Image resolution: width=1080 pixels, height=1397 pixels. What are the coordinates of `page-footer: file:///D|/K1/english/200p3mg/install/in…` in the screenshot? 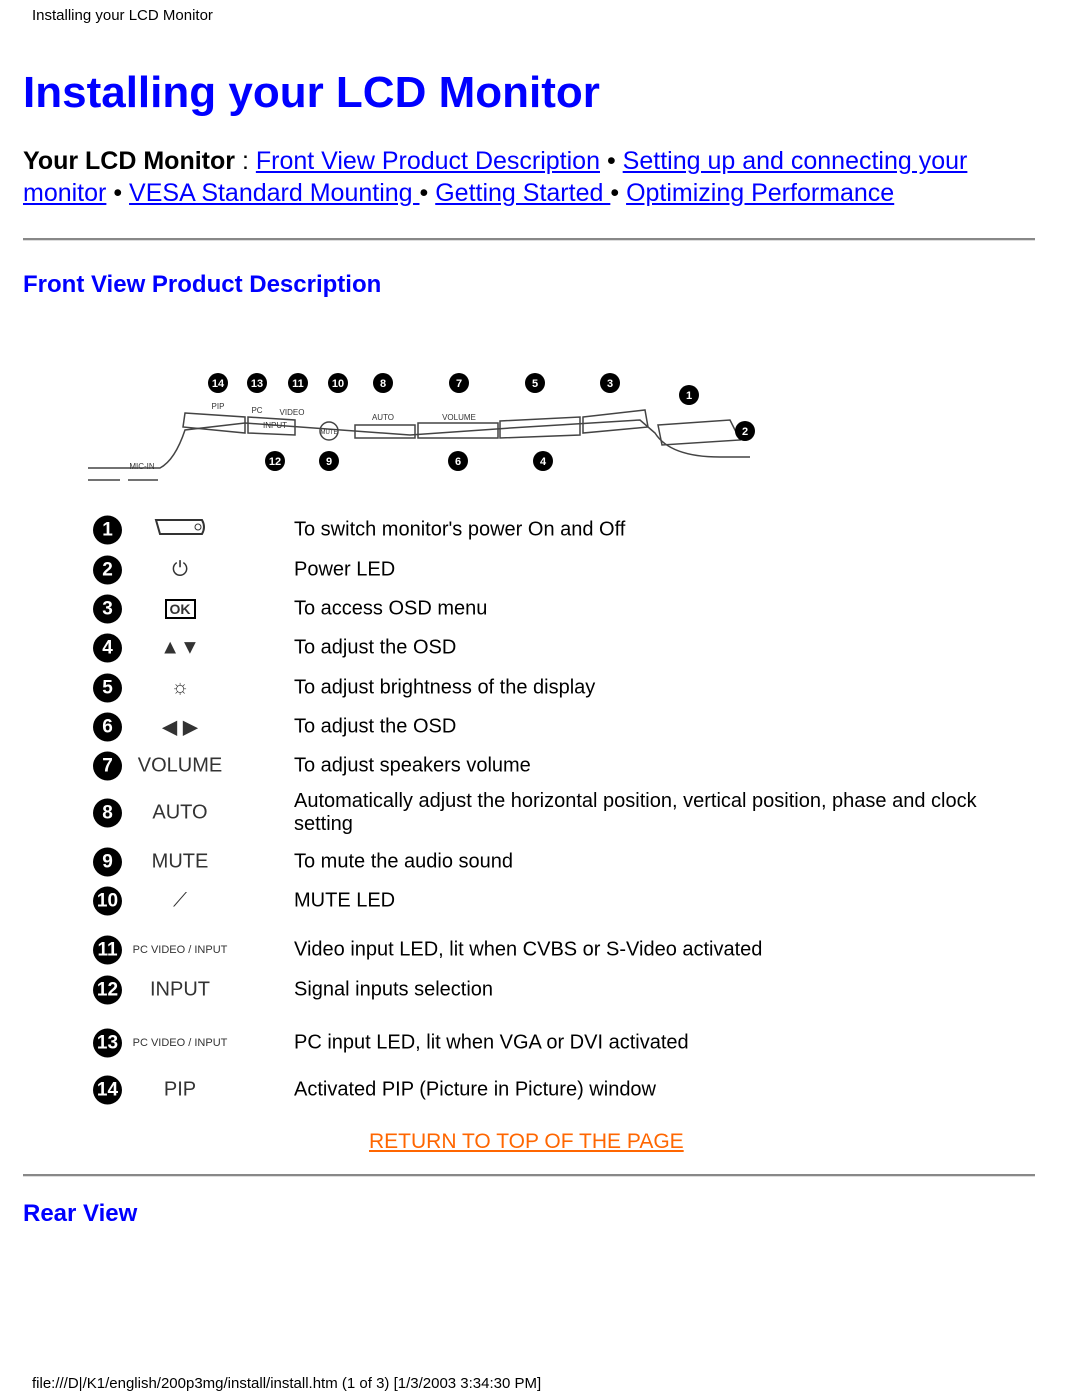 It's located at (287, 1383).